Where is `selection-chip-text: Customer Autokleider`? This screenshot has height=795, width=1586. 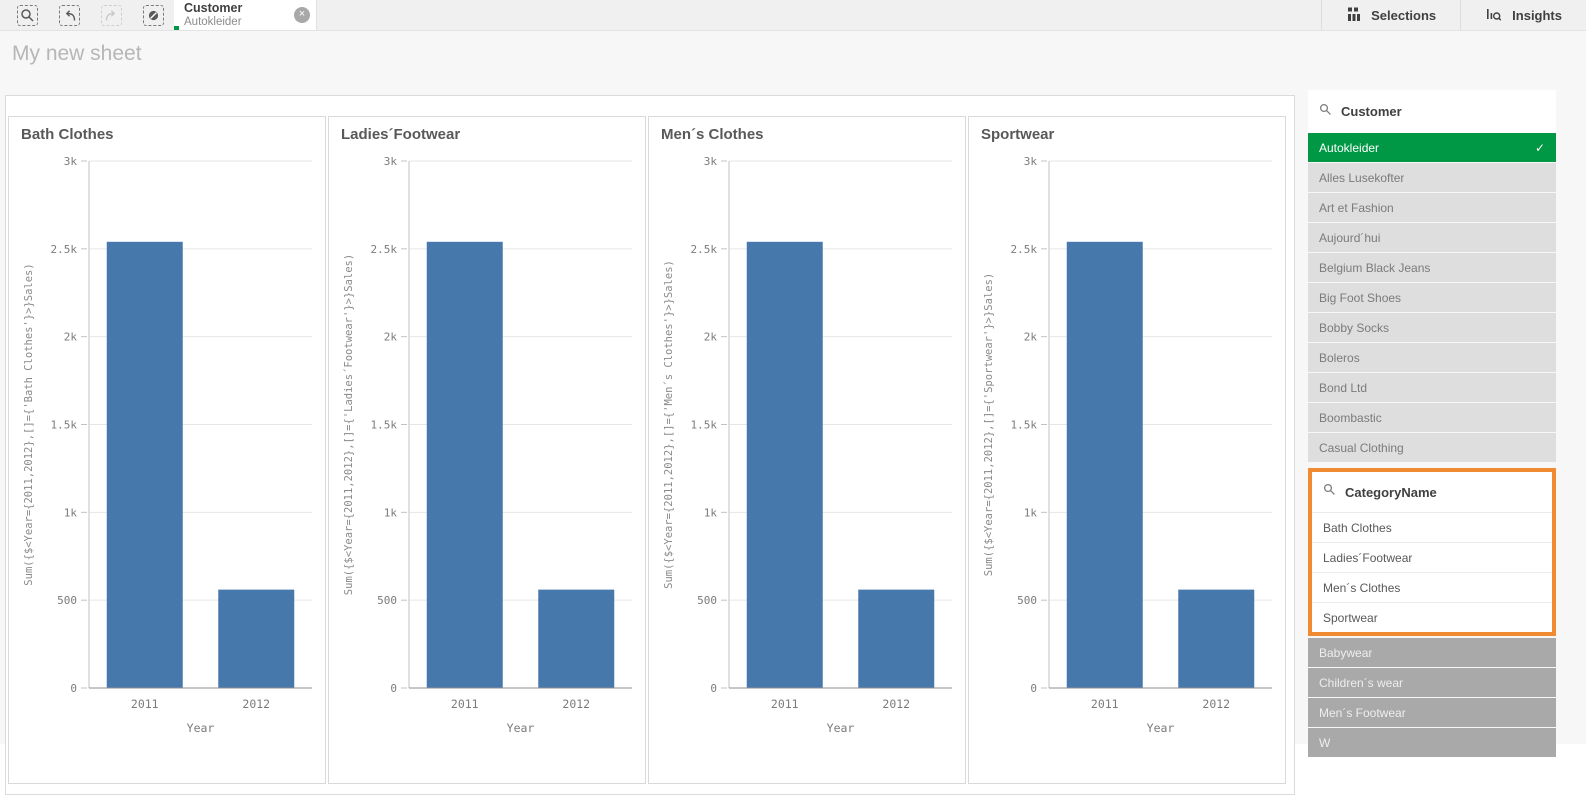 selection-chip-text: Customer Autokleider is located at coordinates (239, 15).